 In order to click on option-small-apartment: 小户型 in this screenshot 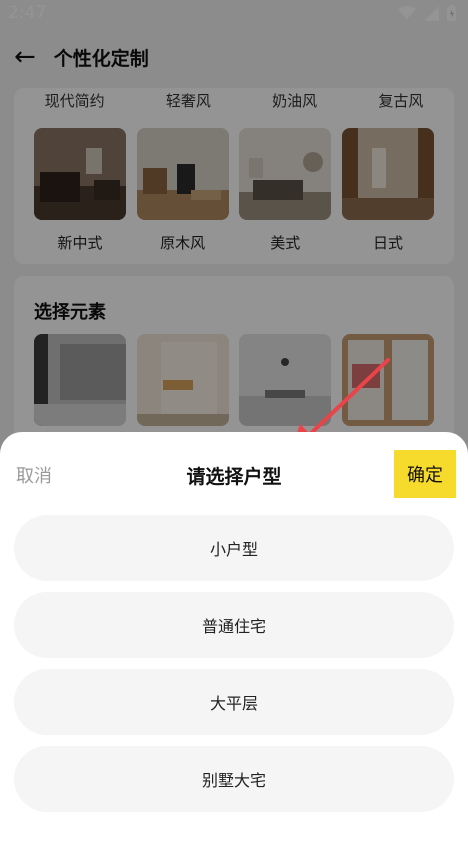, I will do `click(234, 548)`.